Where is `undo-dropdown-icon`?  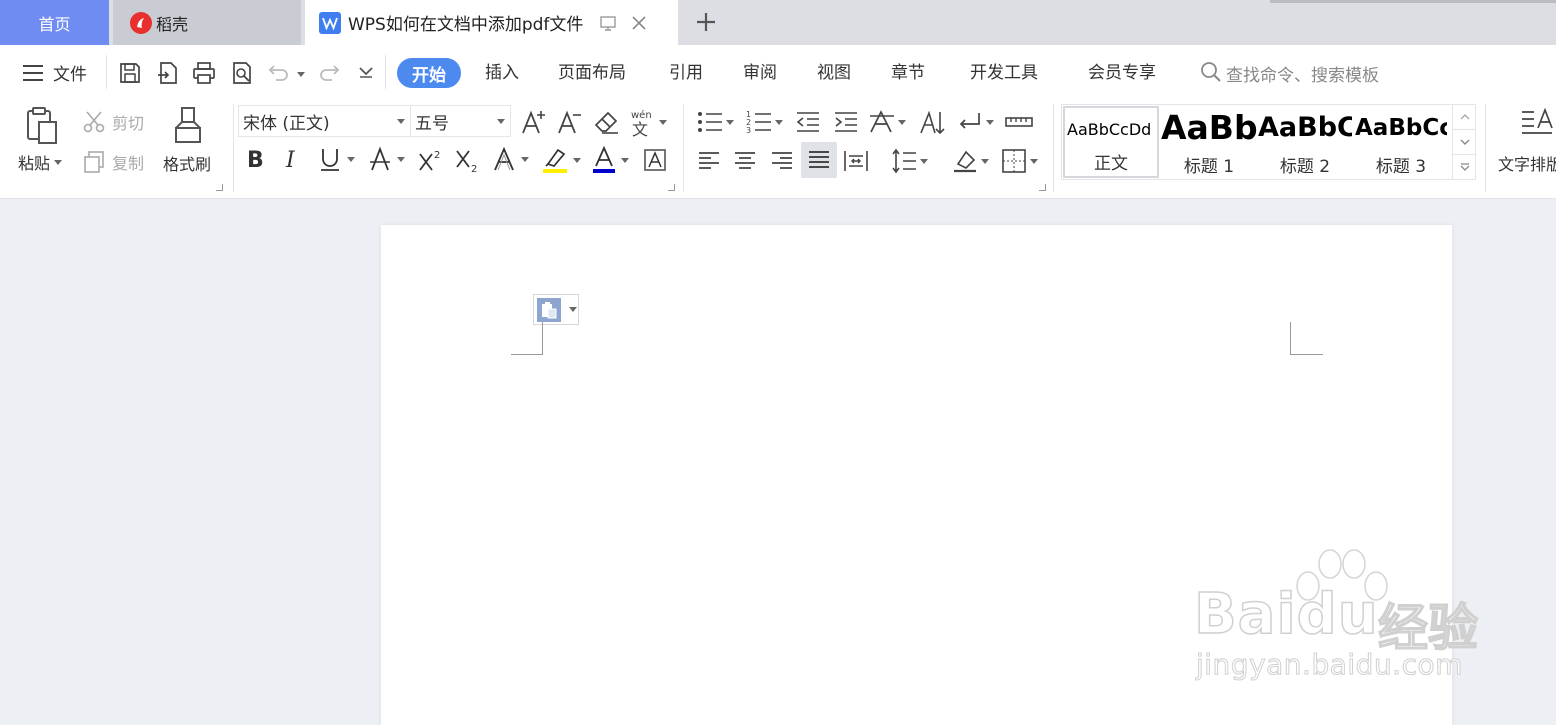 undo-dropdown-icon is located at coordinates (301, 74).